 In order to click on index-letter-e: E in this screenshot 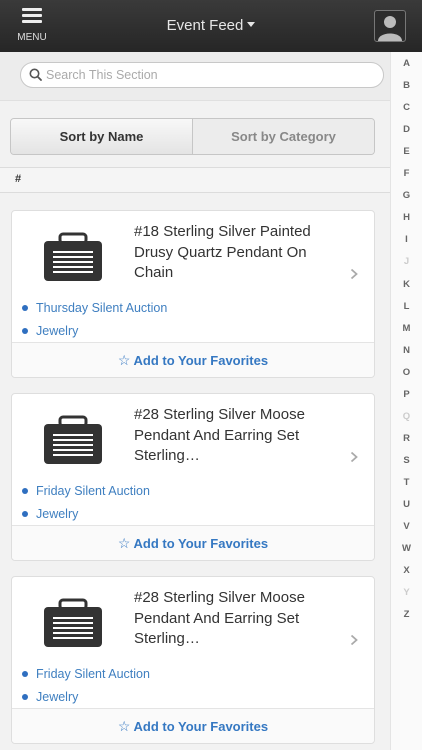, I will do `click(406, 151)`.